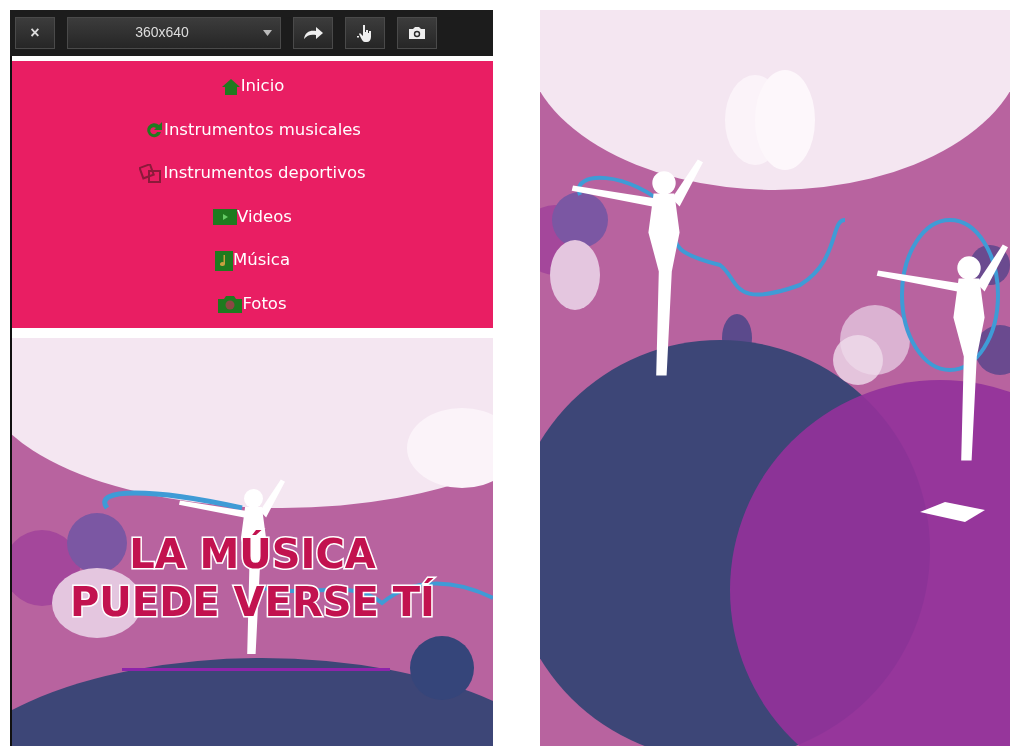 The height and width of the screenshot is (746, 1012). What do you see at coordinates (223, 260) in the screenshot?
I see `music-note-icon` at bounding box center [223, 260].